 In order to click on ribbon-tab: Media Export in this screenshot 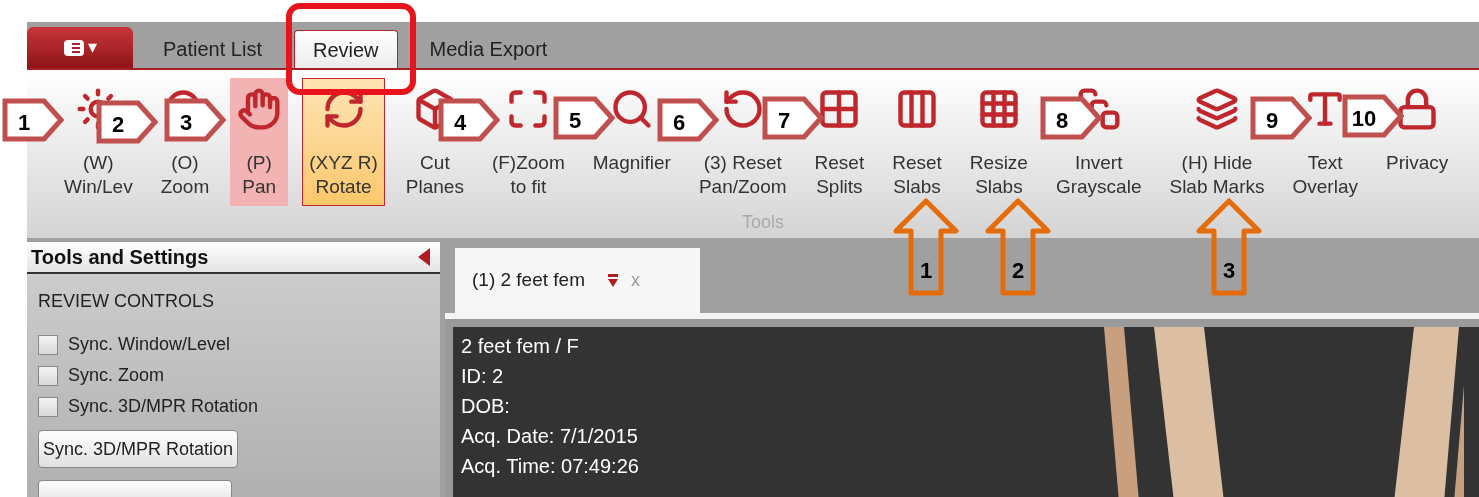, I will do `click(488, 49)`.